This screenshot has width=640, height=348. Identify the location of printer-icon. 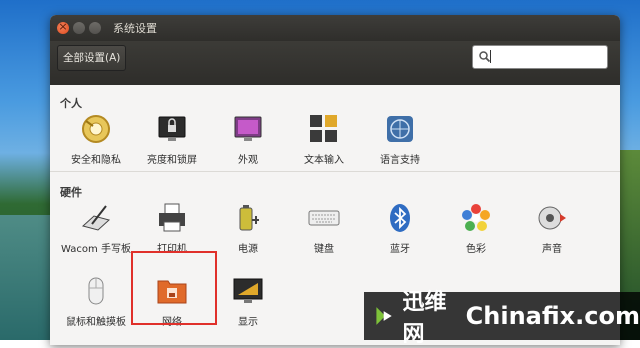
(172, 217).